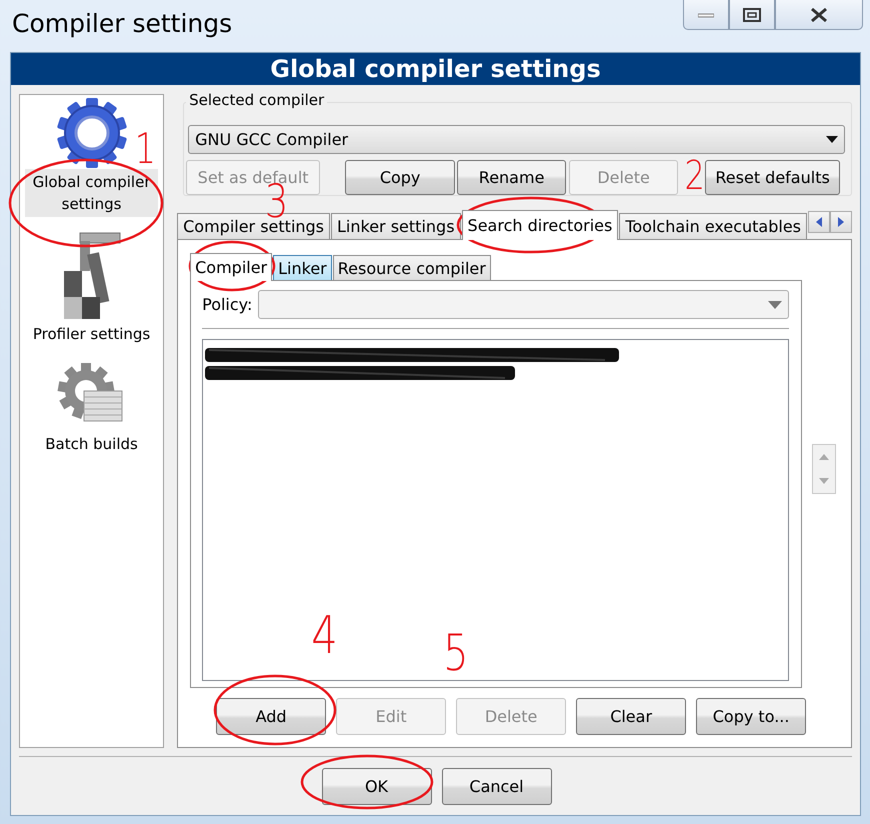  What do you see at coordinates (271, 716) in the screenshot?
I see `list-button: Add` at bounding box center [271, 716].